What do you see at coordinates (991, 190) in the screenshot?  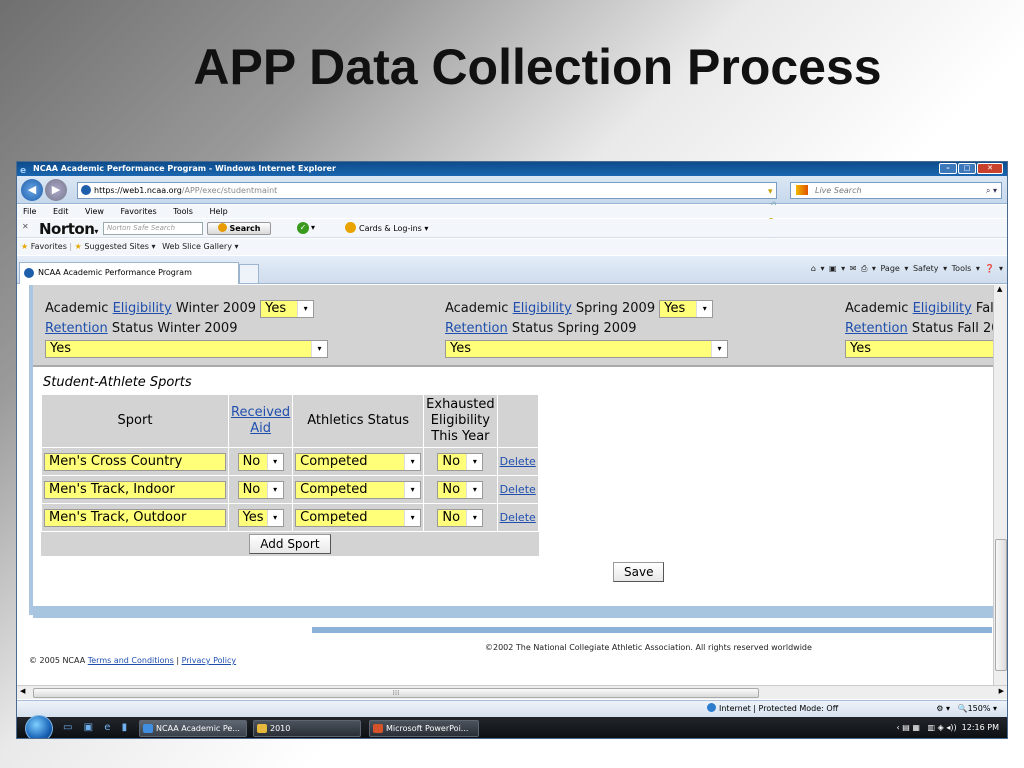 I see `search-icon: ⌕ ▾` at bounding box center [991, 190].